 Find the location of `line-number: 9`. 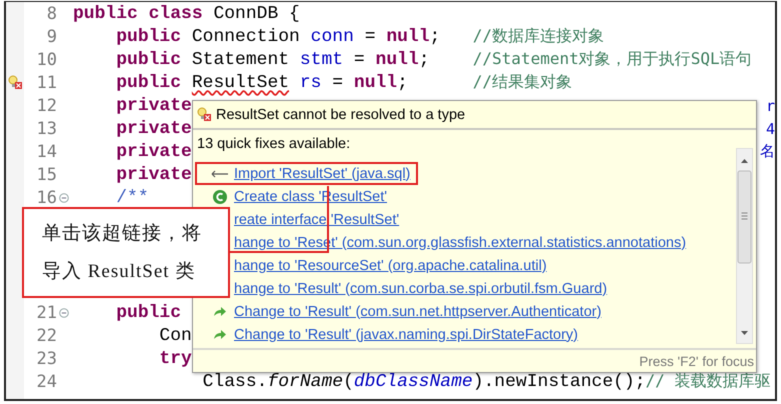

line-number: 9 is located at coordinates (51, 36).